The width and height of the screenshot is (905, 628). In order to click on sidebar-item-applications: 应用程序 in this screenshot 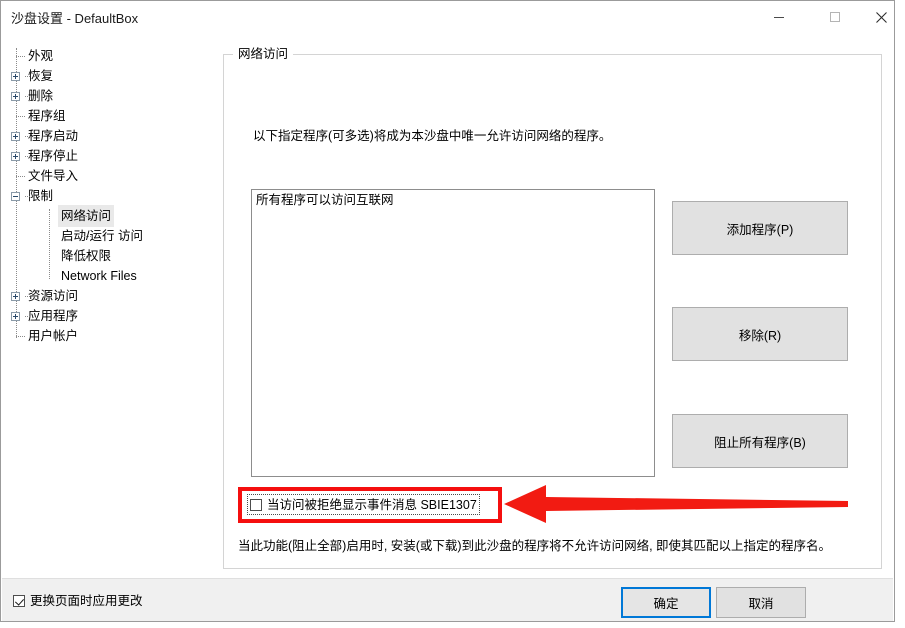, I will do `click(46, 316)`.